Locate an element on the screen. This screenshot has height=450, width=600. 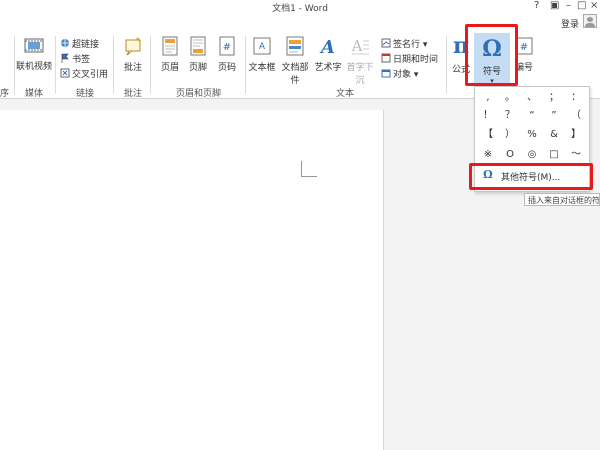
symbol-item: ） is located at coordinates (510, 135).